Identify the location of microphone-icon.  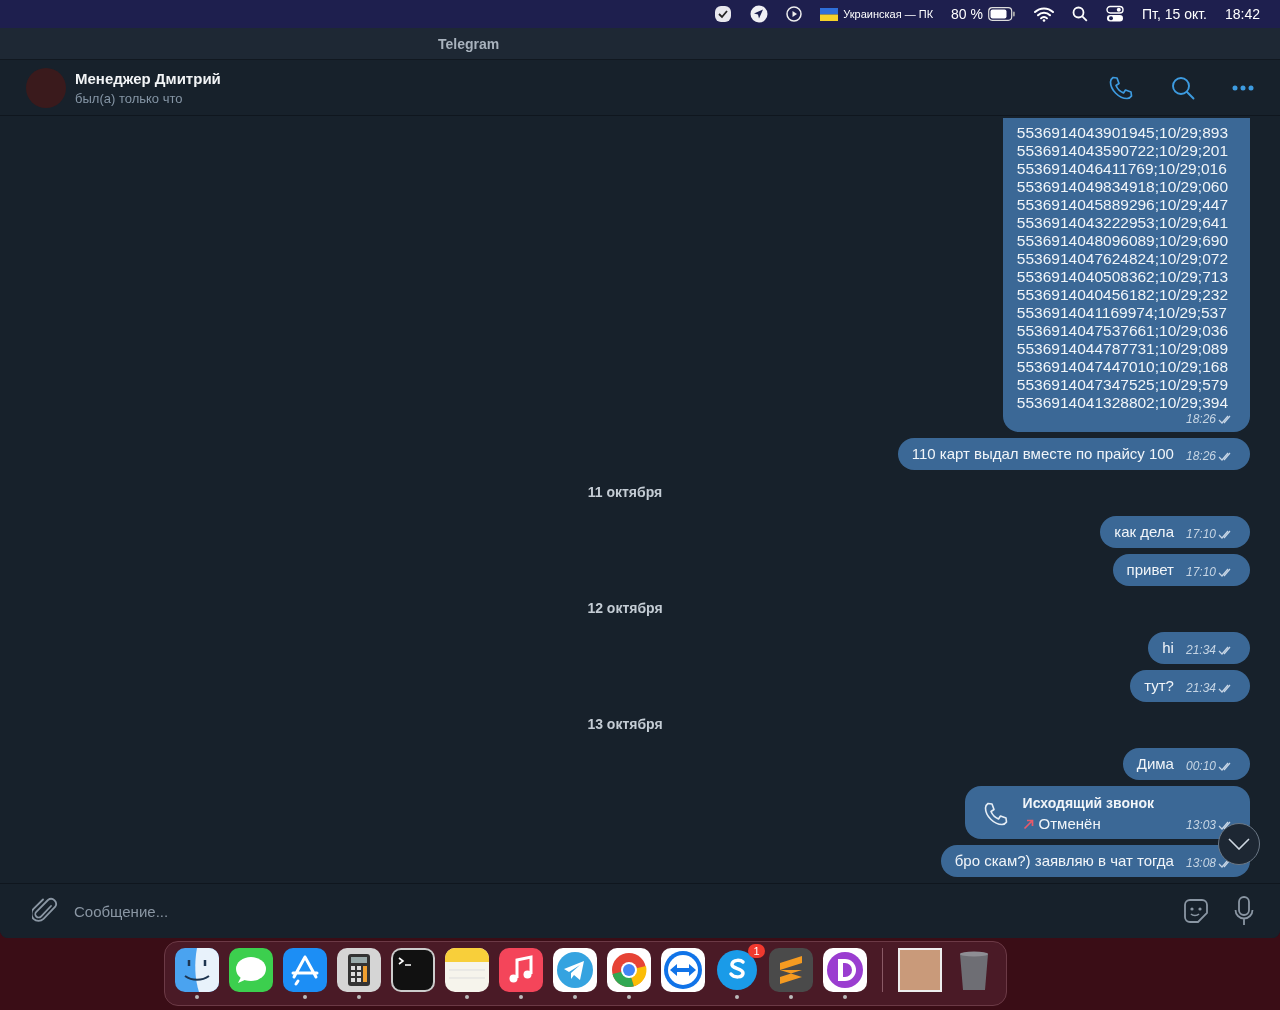
(1244, 911).